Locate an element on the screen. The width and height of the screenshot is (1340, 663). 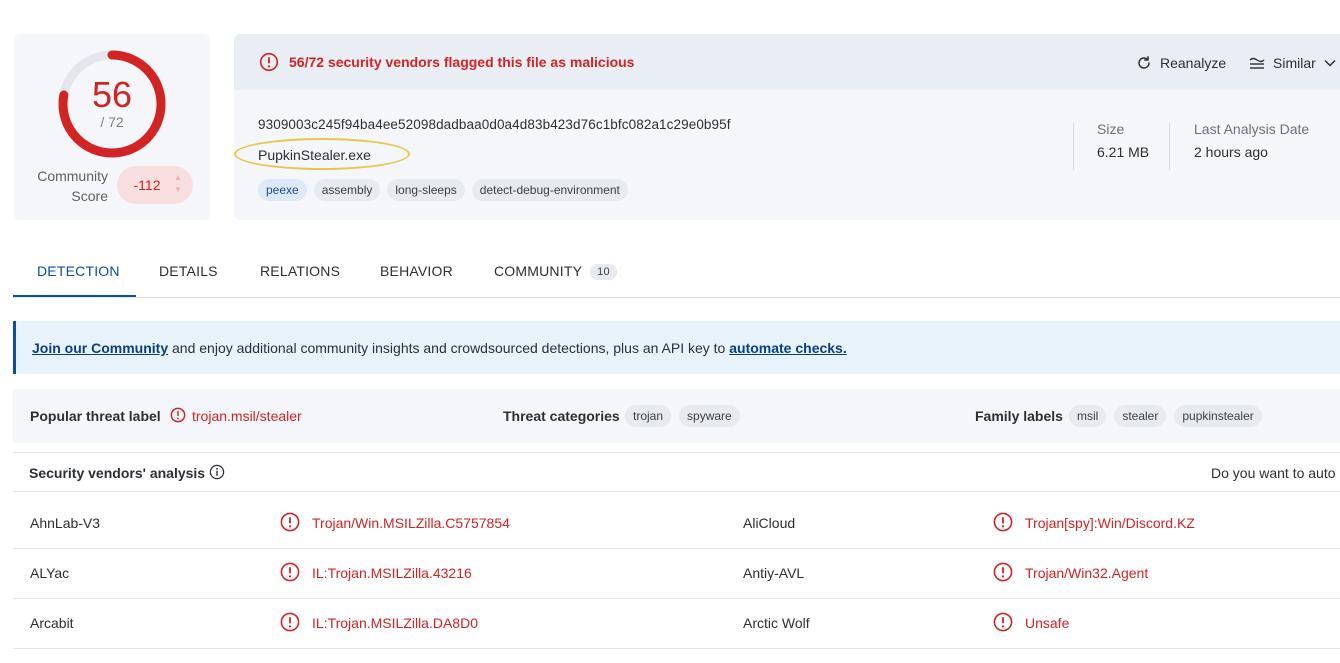
community-score-value: -112 is located at coordinates (147, 185).